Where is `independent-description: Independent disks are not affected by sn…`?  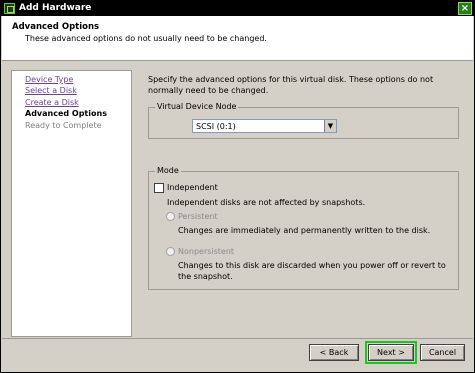
independent-description: Independent disks are not affected by sn… is located at coordinates (266, 202).